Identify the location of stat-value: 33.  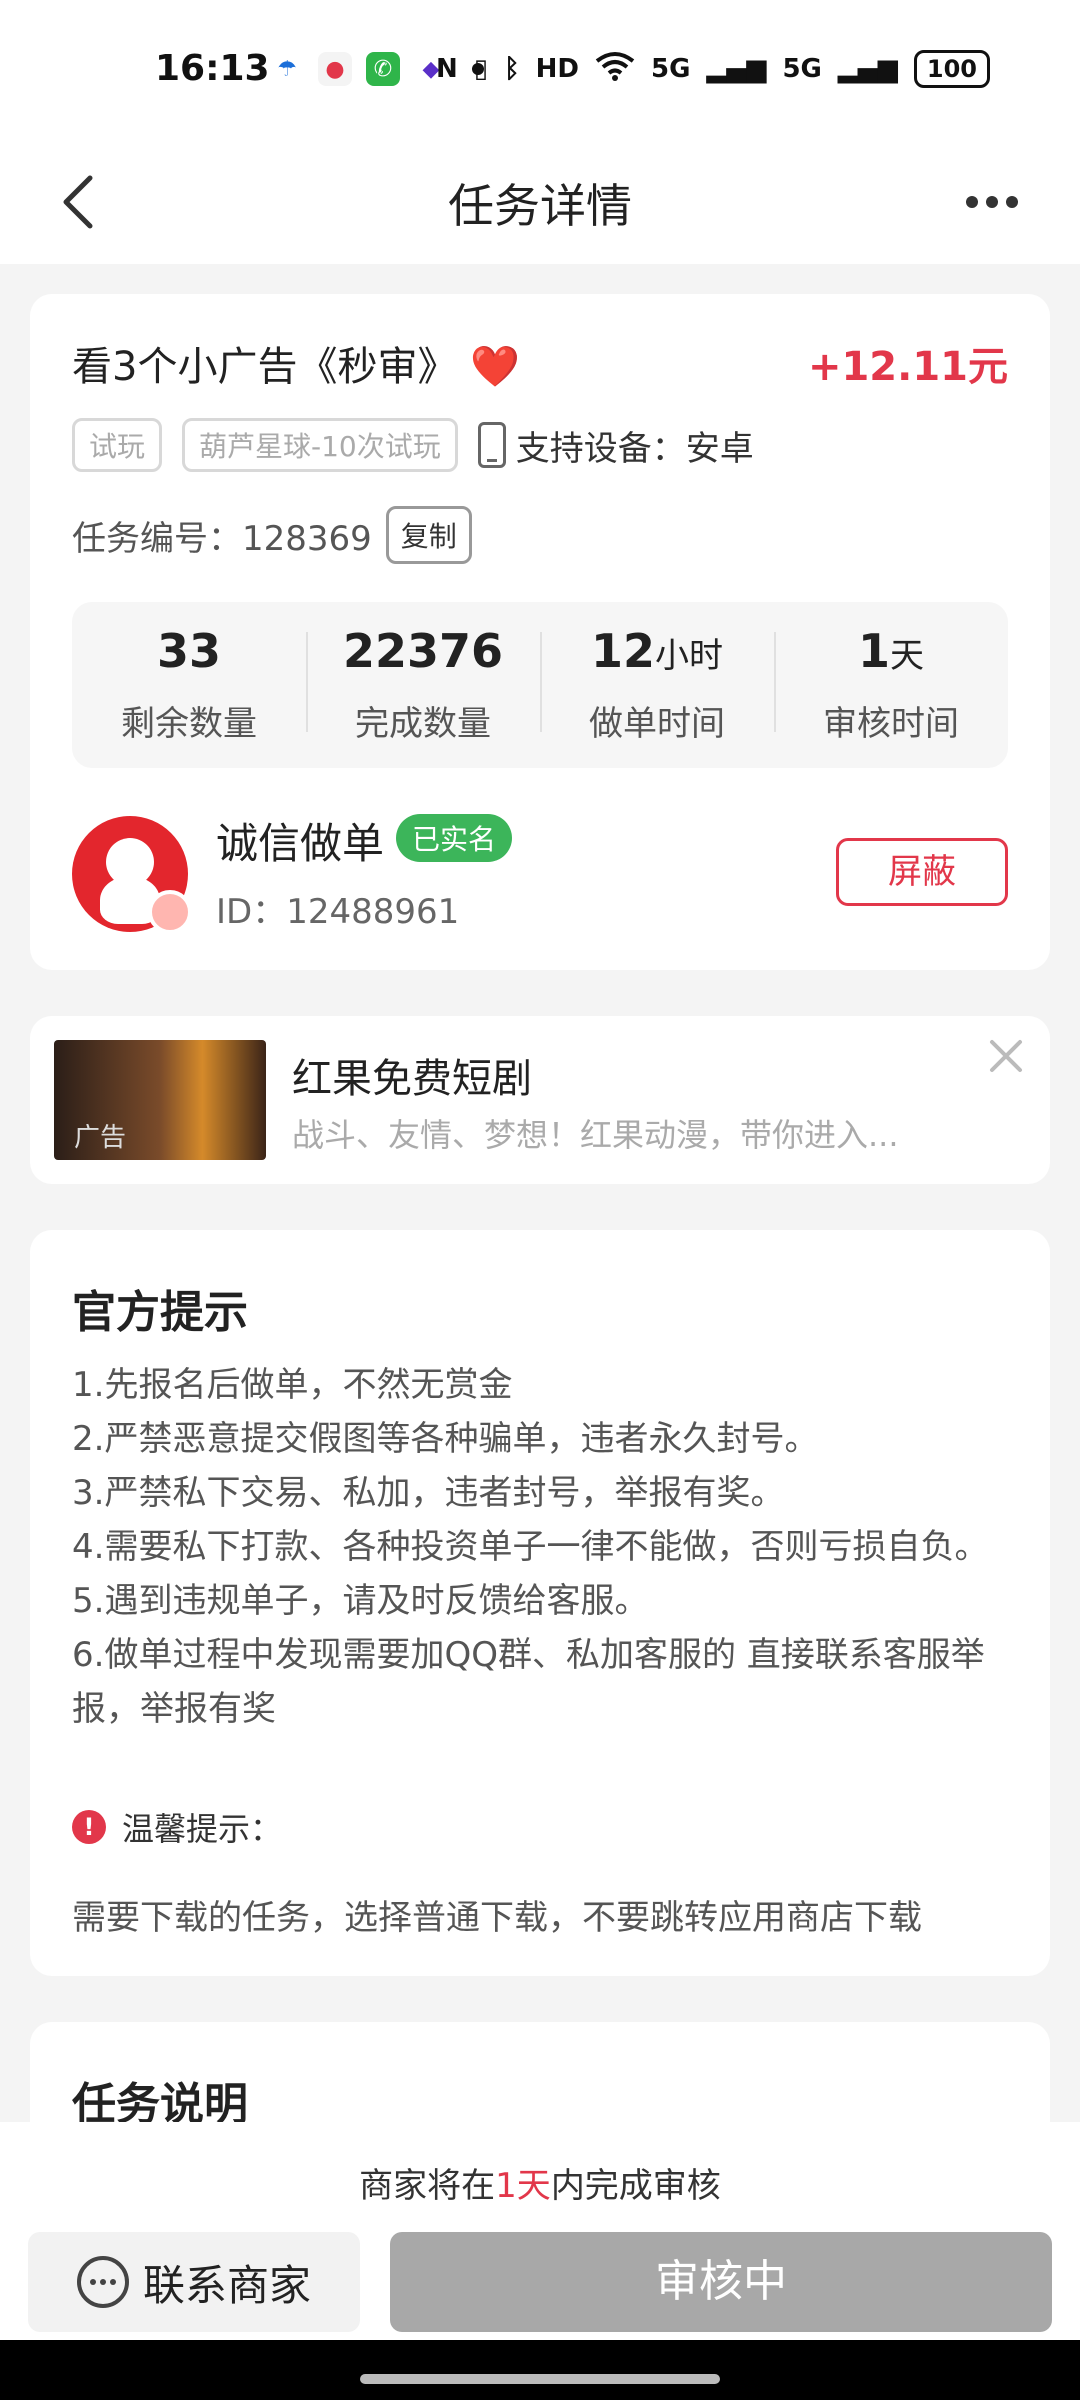
(188, 651).